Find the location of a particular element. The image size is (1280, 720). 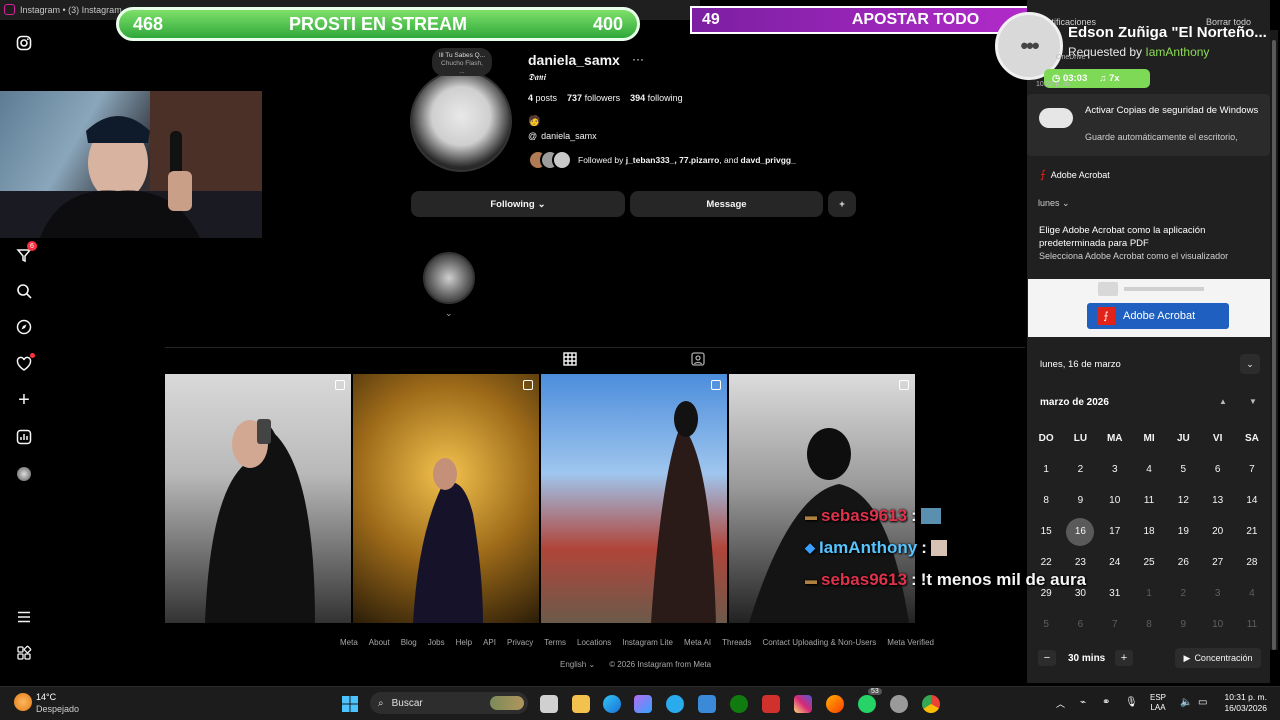

calendar-day: 15 is located at coordinates (1046, 540).